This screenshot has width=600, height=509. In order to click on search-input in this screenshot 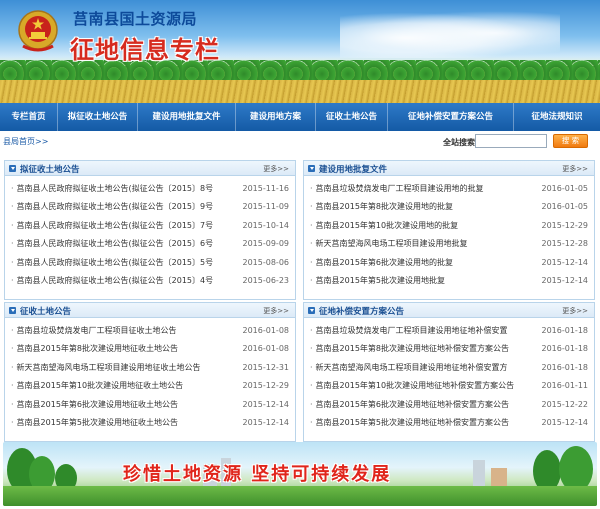, I will do `click(511, 141)`.